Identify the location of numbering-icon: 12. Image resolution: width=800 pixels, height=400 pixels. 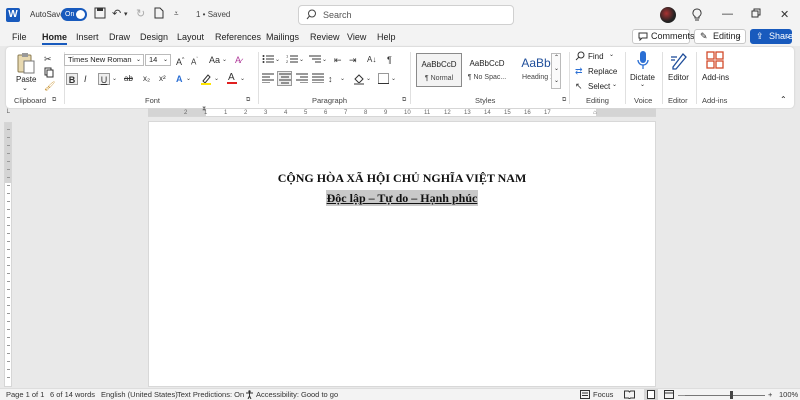
(292, 59).